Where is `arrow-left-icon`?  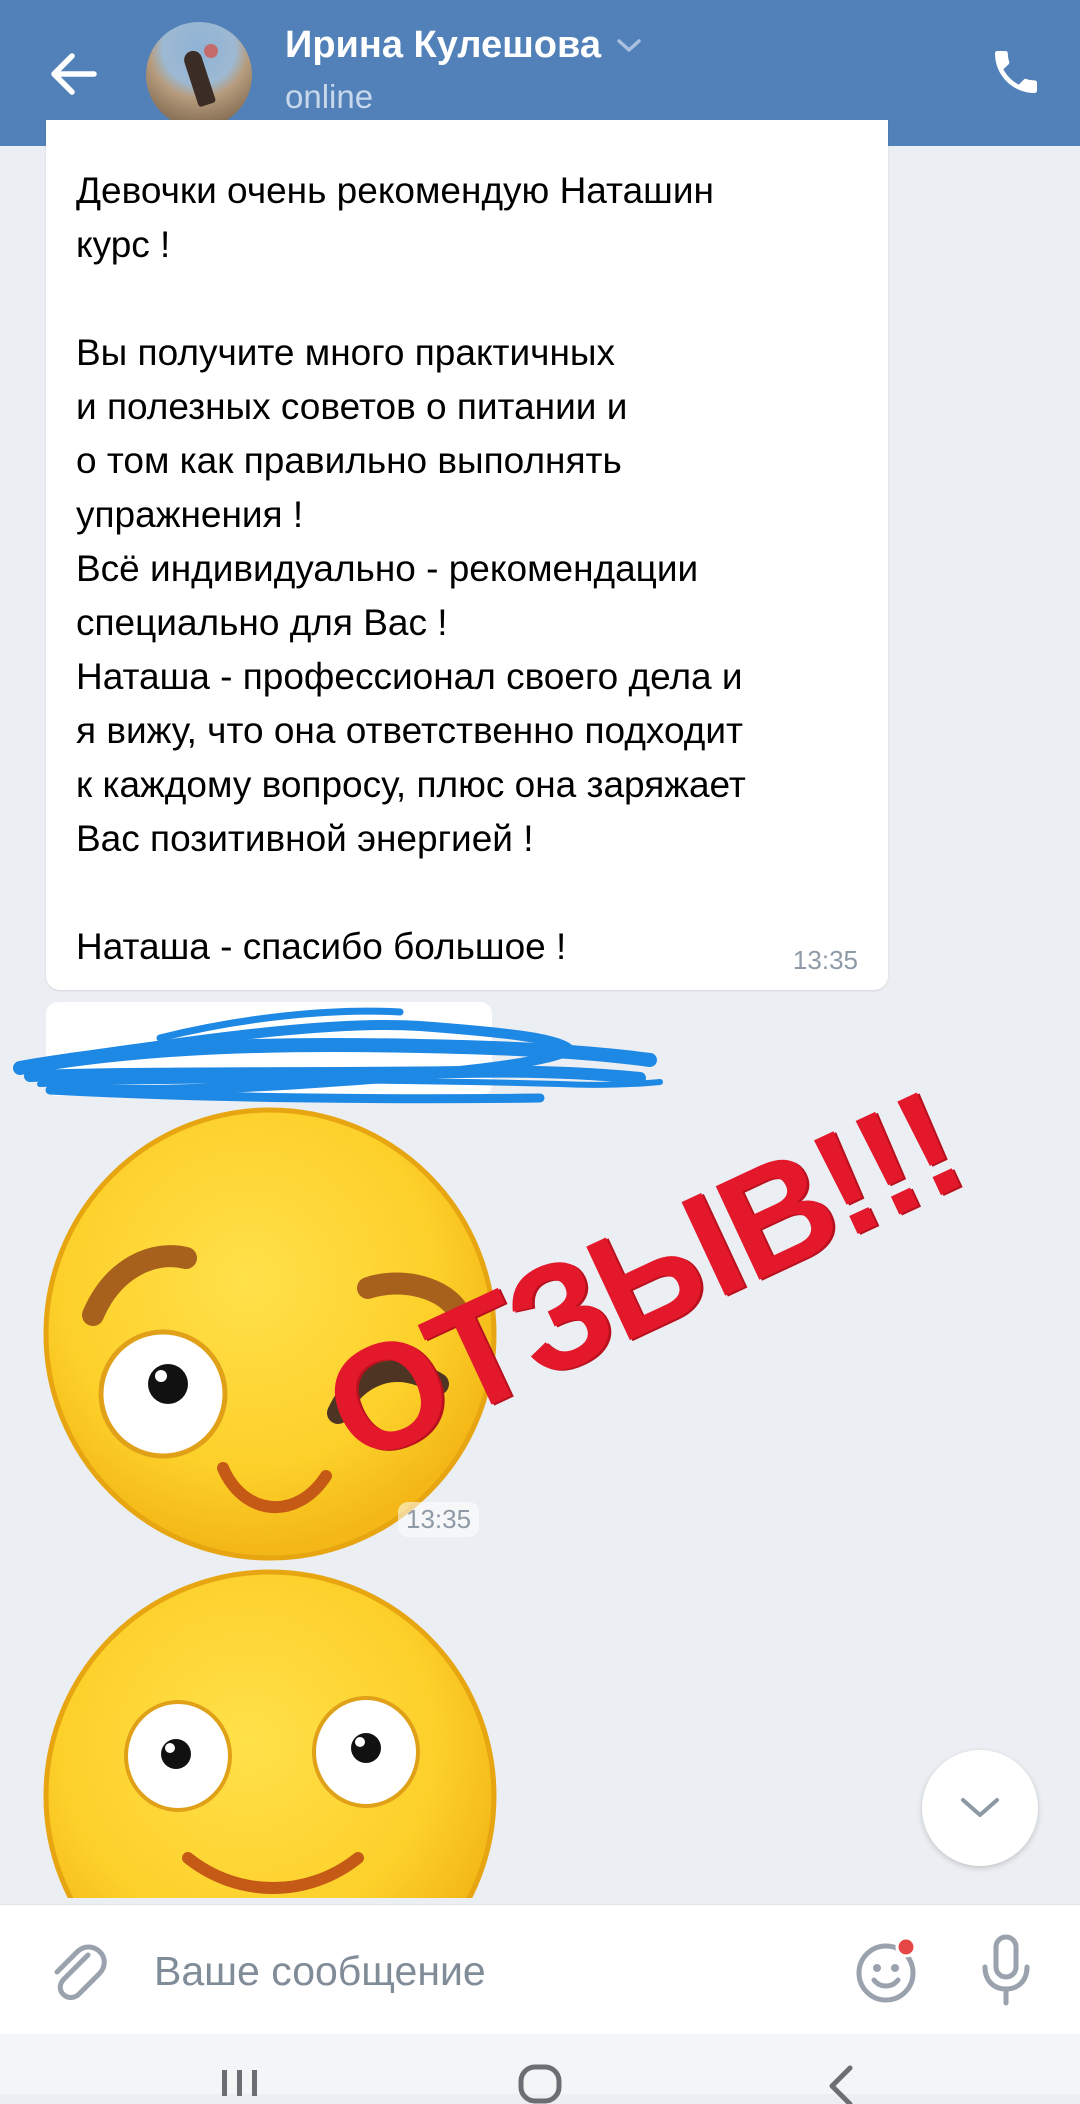
arrow-left-icon is located at coordinates (74, 74).